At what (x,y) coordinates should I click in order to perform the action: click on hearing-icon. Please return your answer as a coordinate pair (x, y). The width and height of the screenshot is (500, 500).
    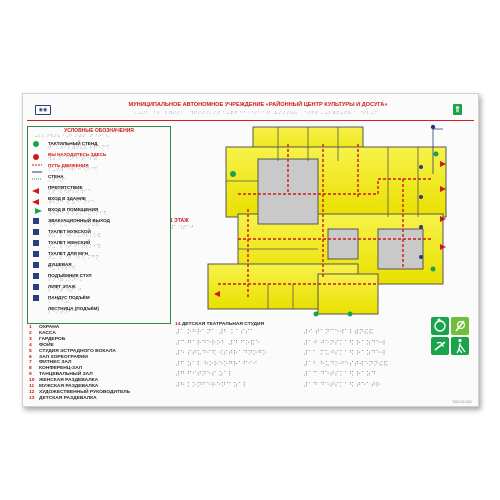
    Looking at the image, I should click on (460, 326).